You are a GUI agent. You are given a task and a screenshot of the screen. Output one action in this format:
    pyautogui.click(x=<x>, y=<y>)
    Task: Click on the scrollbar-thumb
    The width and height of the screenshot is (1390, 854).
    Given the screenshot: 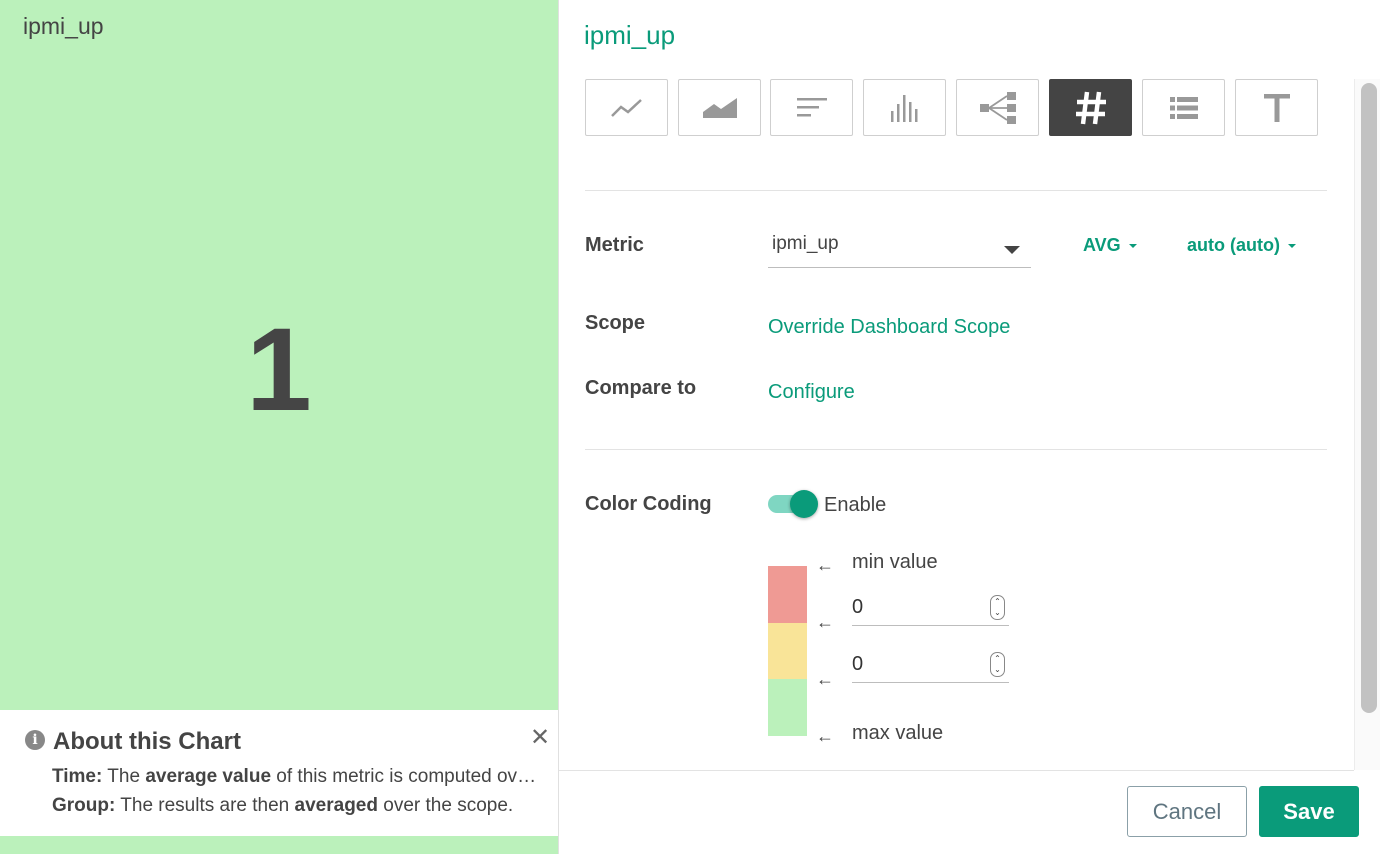 What is the action you would take?
    pyautogui.click(x=1369, y=398)
    